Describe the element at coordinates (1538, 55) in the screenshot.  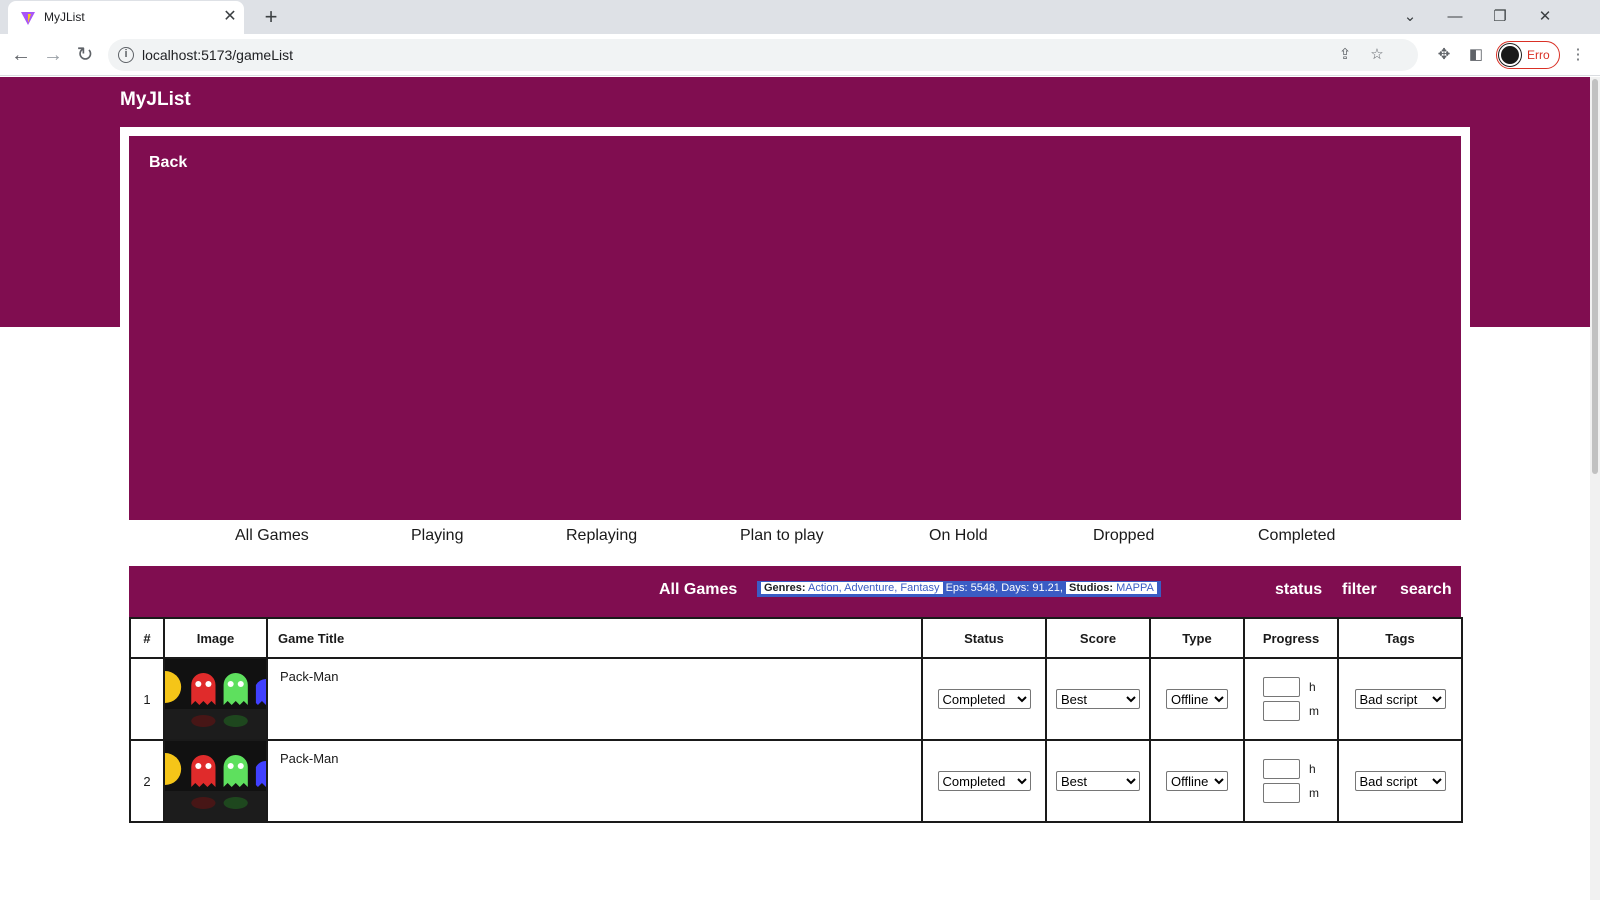
I see `profile-label: Erro` at that location.